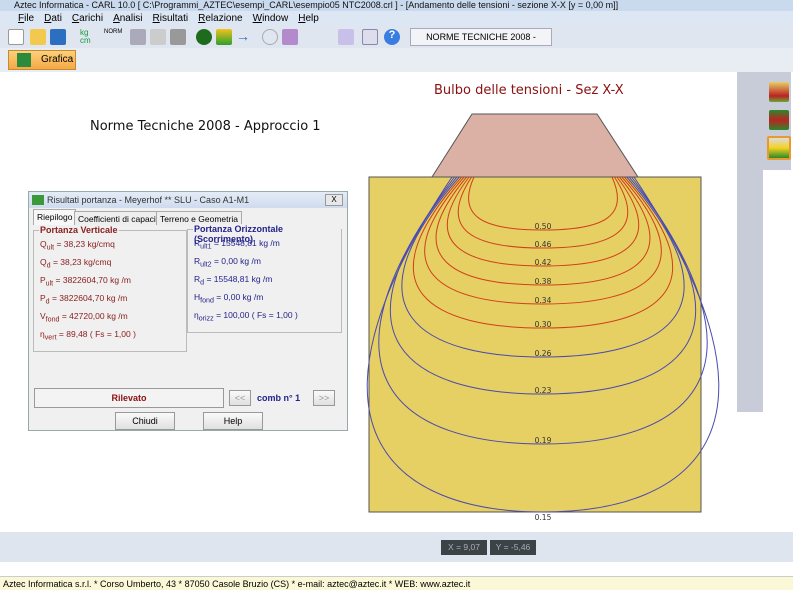 Image resolution: width=793 pixels, height=591 pixels. Describe the element at coordinates (240, 398) in the screenshot. I see `prev-comb-button: <<` at that location.